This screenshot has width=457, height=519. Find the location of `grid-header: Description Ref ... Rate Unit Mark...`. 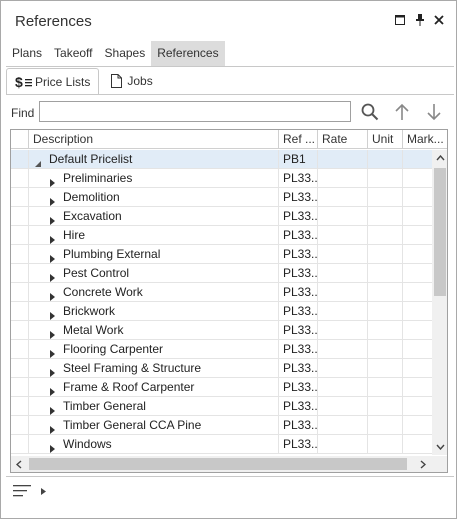

grid-header: Description Ref ... Rate Unit Mark... is located at coordinates (229, 139).